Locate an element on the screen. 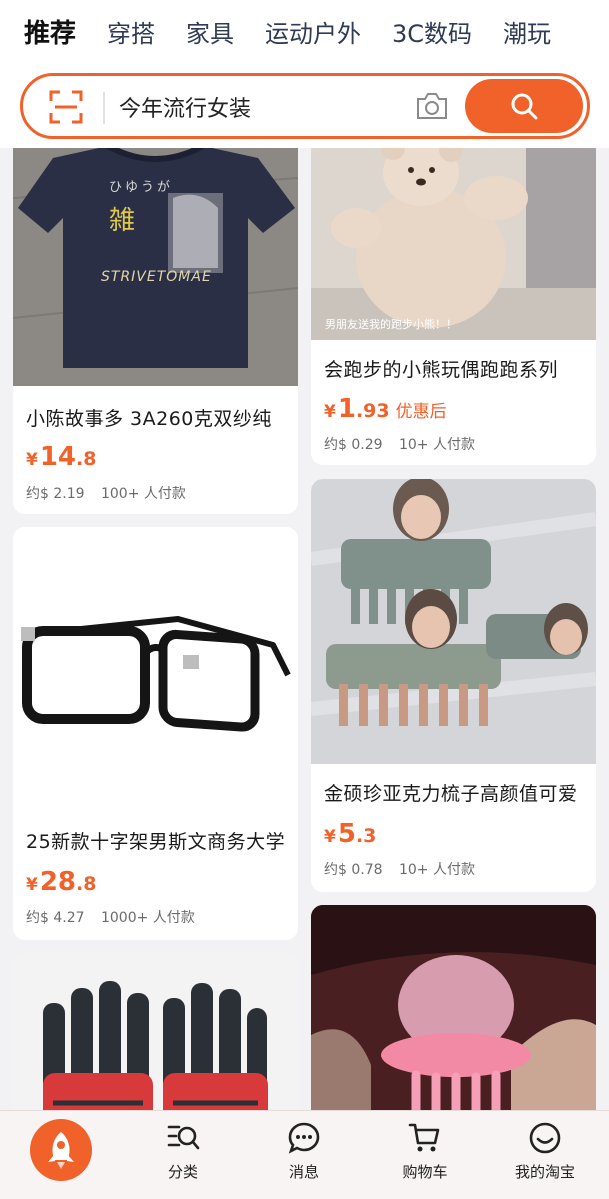 This screenshot has width=609, height=1199. product-title: 小陈故事多 3A260克双纱纯 is located at coordinates (149, 417).